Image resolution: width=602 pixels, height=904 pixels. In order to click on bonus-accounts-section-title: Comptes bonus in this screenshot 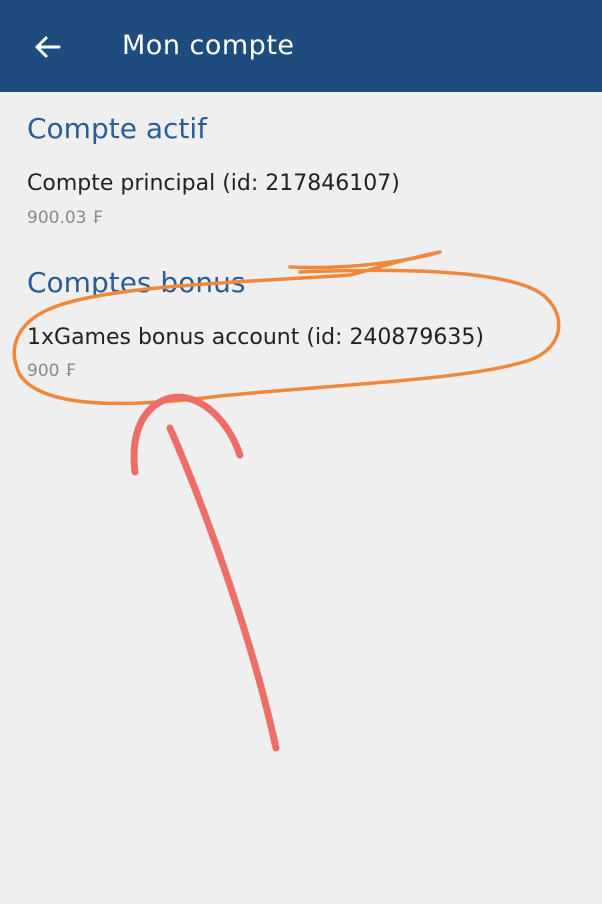, I will do `click(136, 282)`.